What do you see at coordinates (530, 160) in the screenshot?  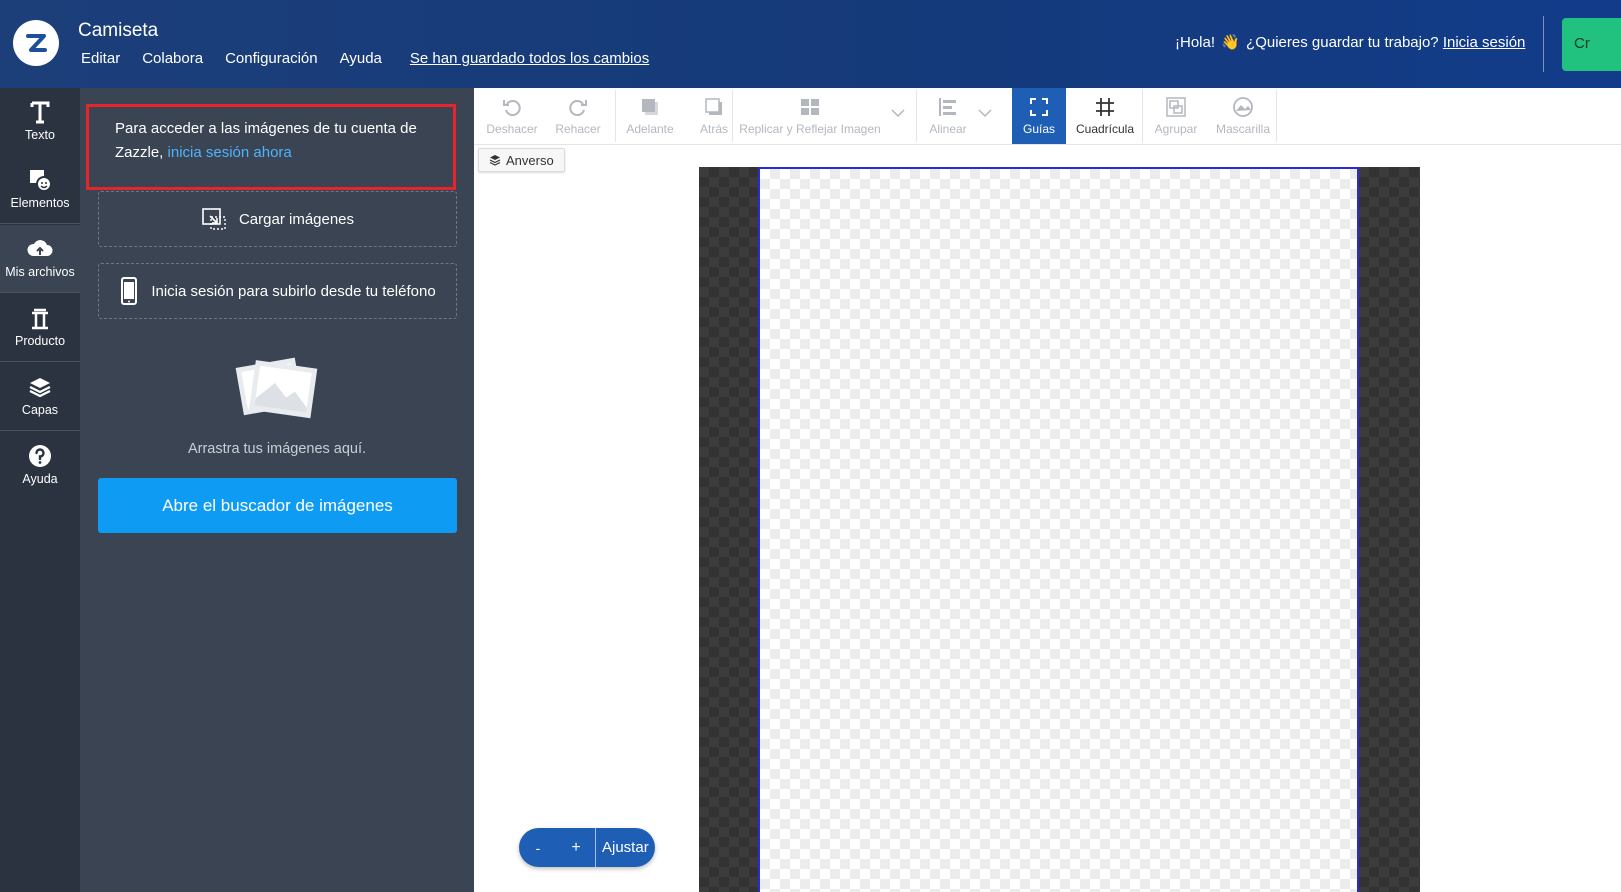 I see `side-label: Anverso` at bounding box center [530, 160].